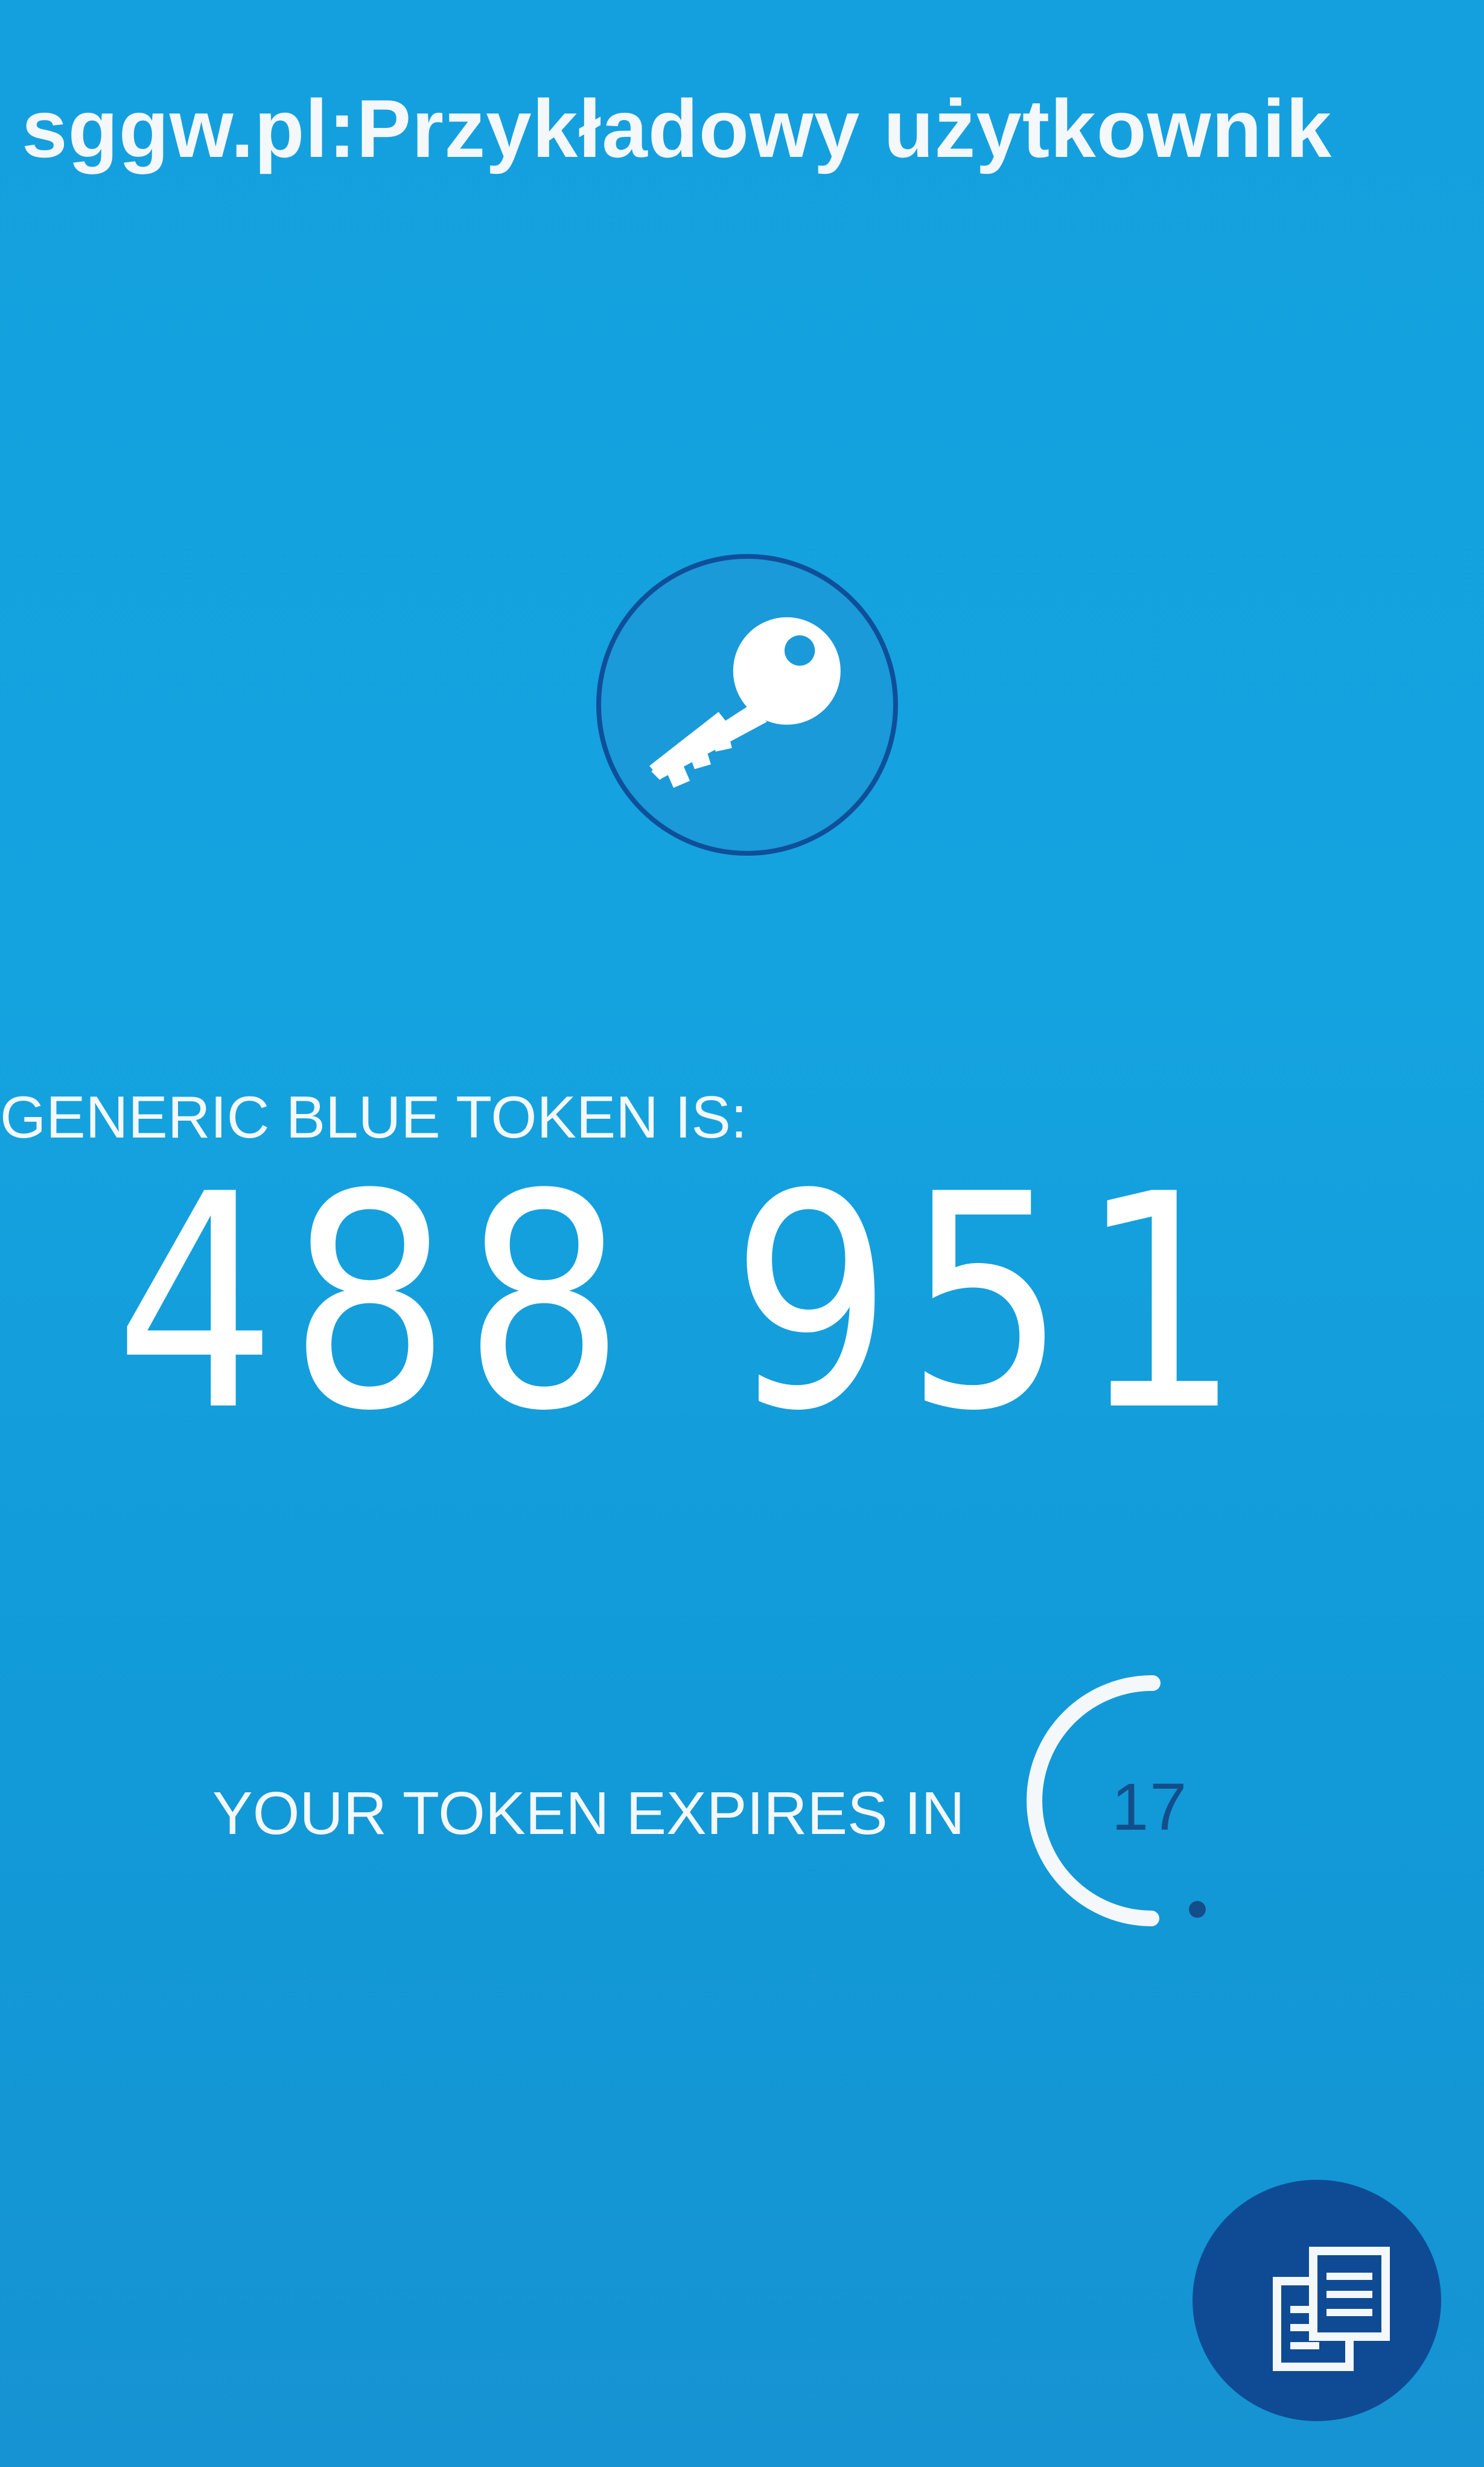 This screenshot has height=2467, width=1484. What do you see at coordinates (745, 702) in the screenshot?
I see `key-icon` at bounding box center [745, 702].